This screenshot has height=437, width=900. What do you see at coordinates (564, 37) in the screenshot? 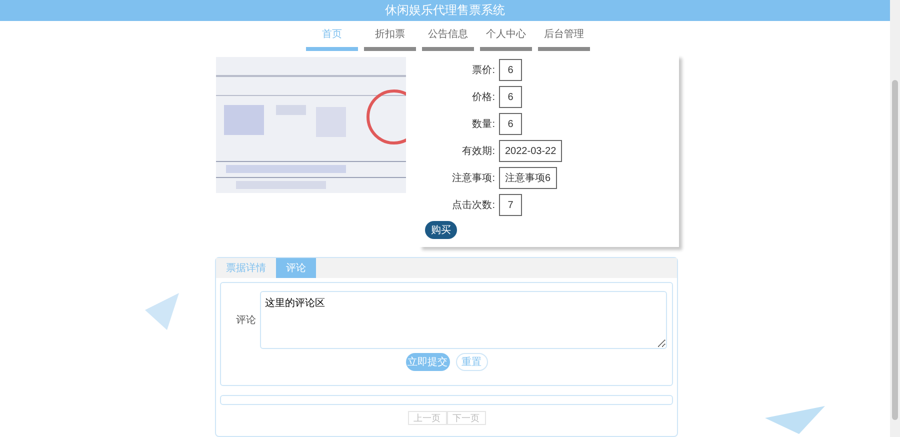
I see `nav-tab: 后台管理` at bounding box center [564, 37].